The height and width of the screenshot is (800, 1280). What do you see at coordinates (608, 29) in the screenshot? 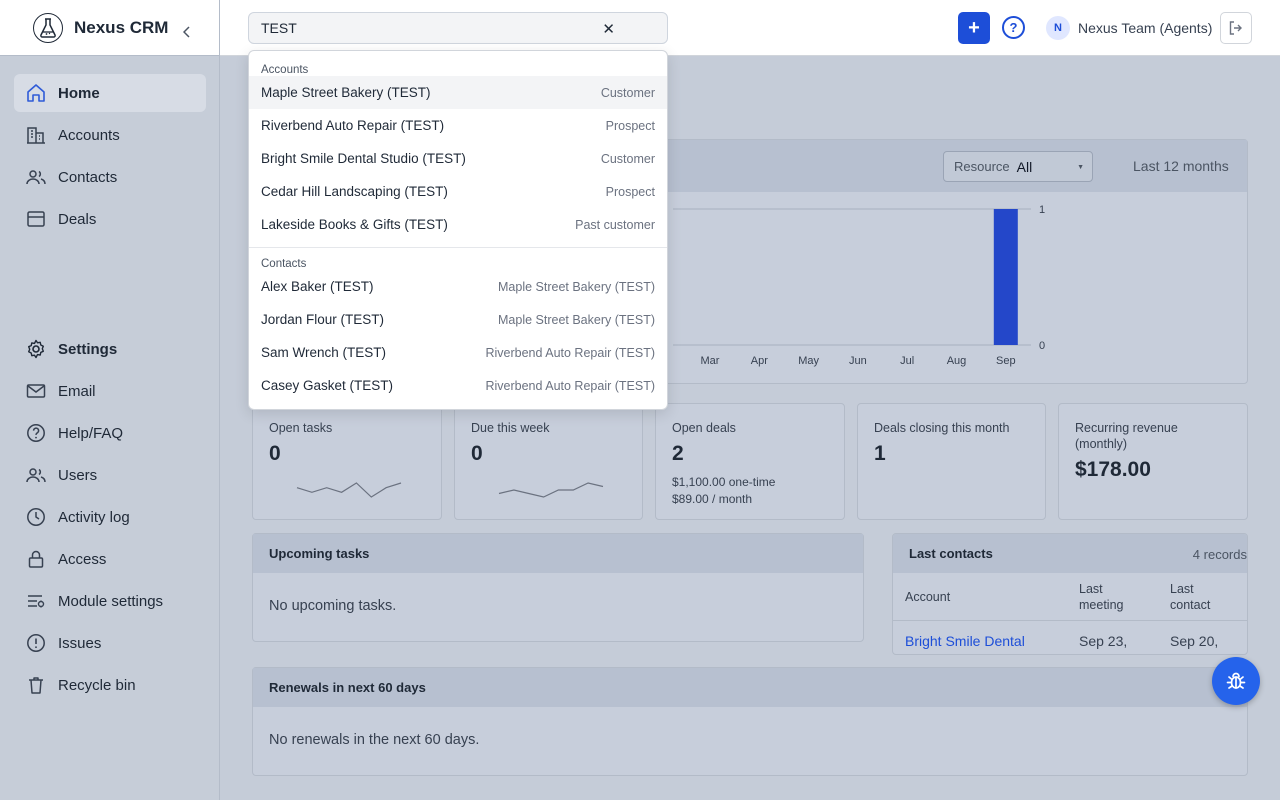
I see `clear-search-icon: ✕` at bounding box center [608, 29].